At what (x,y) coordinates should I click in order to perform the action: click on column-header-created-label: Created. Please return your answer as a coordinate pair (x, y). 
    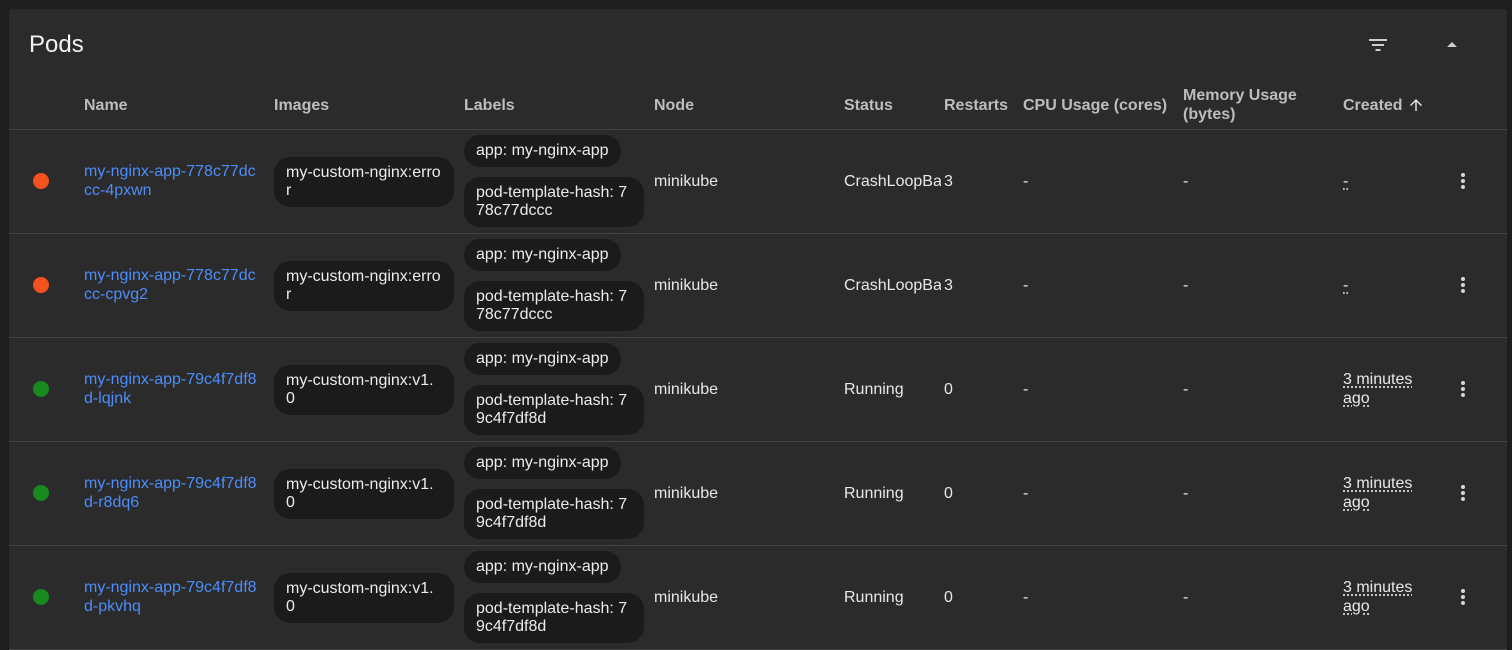
    Looking at the image, I should click on (1373, 105).